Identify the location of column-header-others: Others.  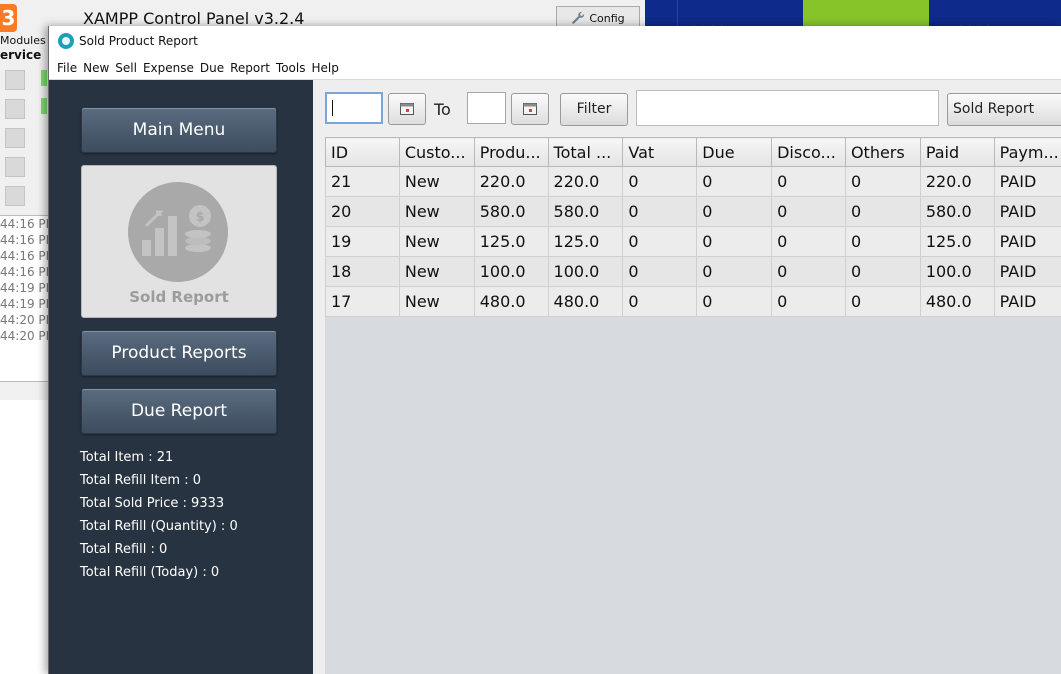
(882, 152).